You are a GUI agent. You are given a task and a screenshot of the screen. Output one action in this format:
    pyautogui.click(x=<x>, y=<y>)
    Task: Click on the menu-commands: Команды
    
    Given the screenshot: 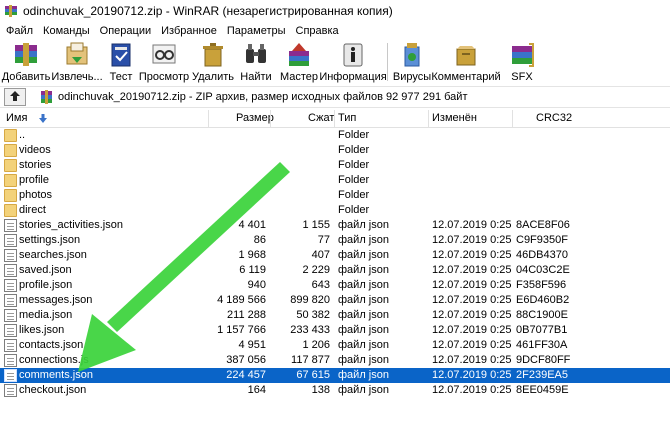 What is the action you would take?
    pyautogui.click(x=67, y=31)
    